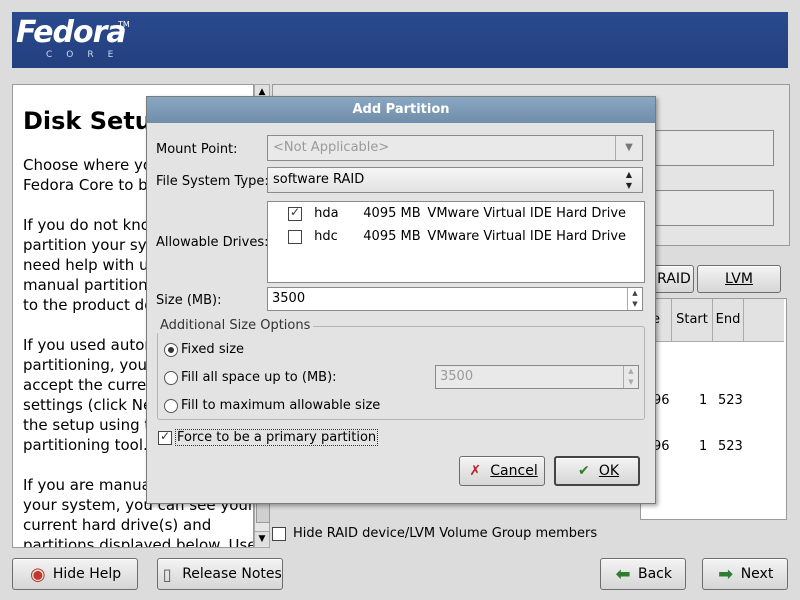  What do you see at coordinates (597, 471) in the screenshot?
I see `ok-button: ✔ OK` at bounding box center [597, 471].